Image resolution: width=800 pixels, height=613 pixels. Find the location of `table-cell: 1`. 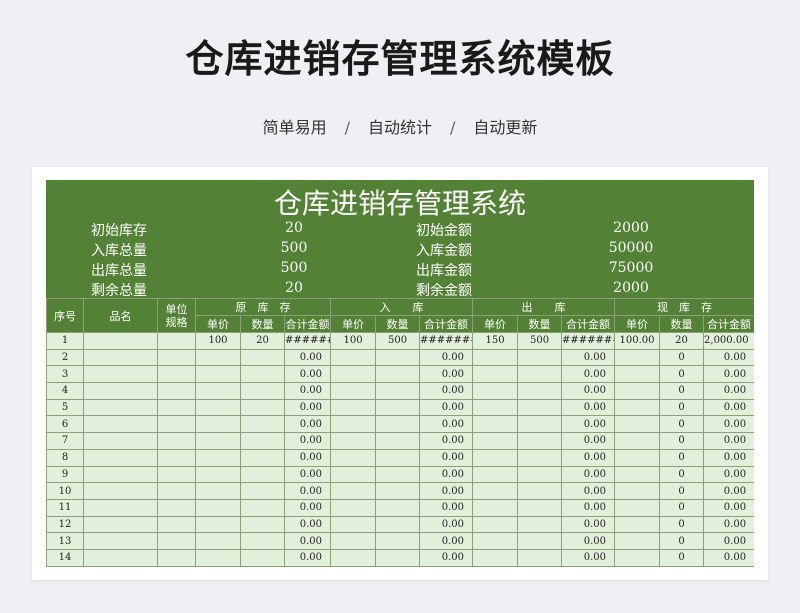

table-cell: 1 is located at coordinates (65, 341).